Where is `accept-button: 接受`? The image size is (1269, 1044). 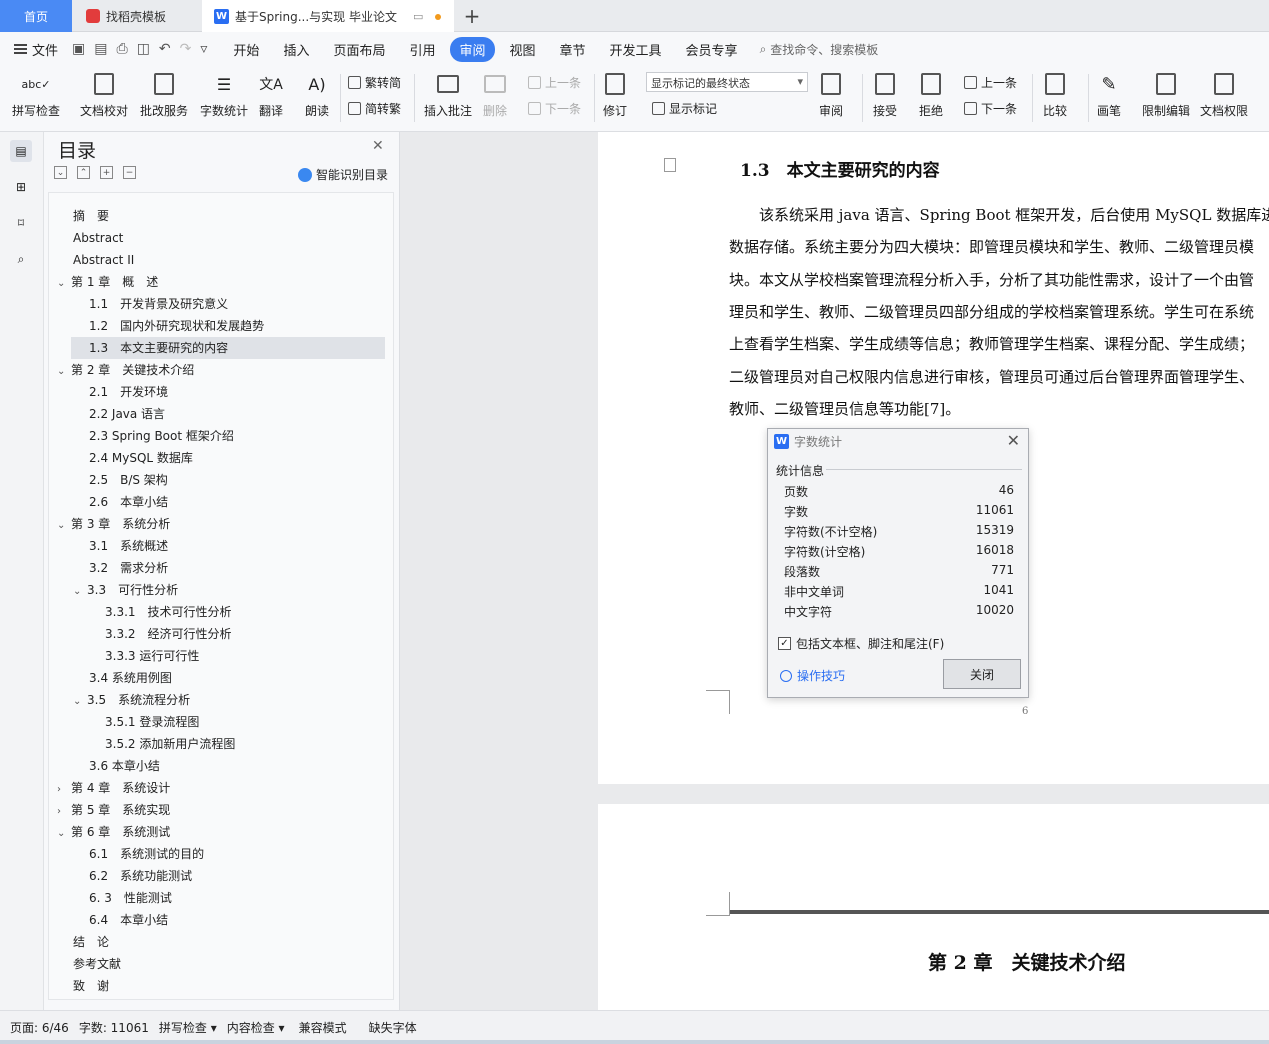
accept-button: 接受 is located at coordinates (885, 94).